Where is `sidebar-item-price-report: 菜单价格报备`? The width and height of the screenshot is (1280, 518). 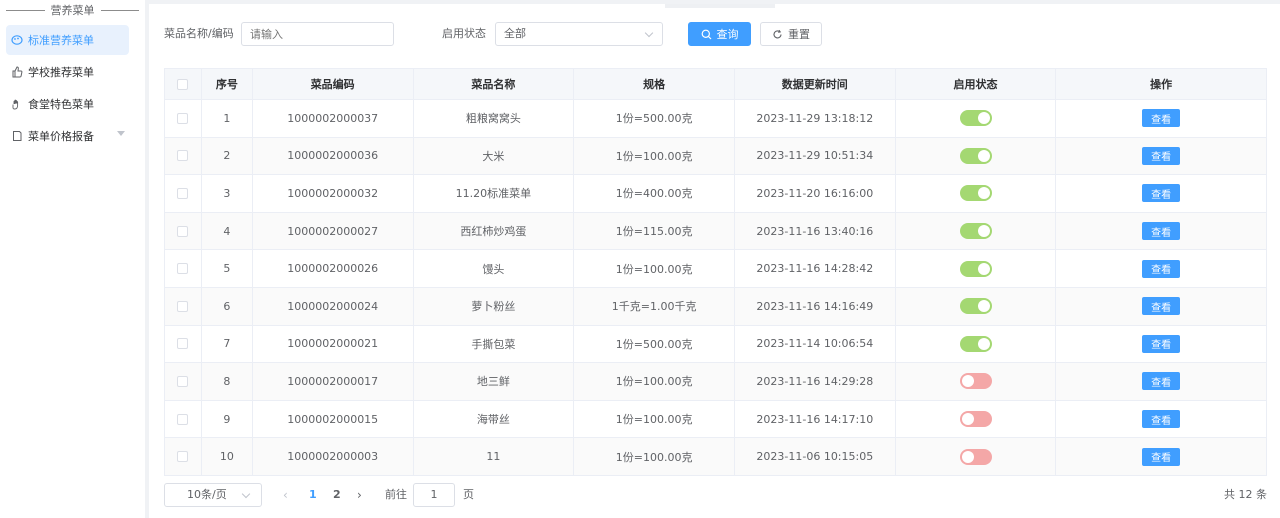 sidebar-item-price-report: 菜单价格报备 is located at coordinates (67, 136).